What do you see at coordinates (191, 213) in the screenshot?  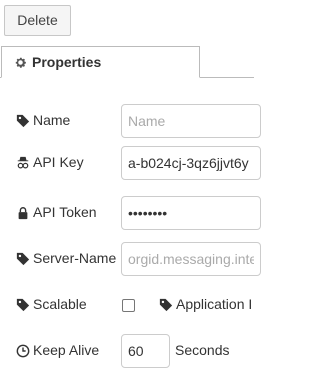 I see `api-token-input: ••••••••` at bounding box center [191, 213].